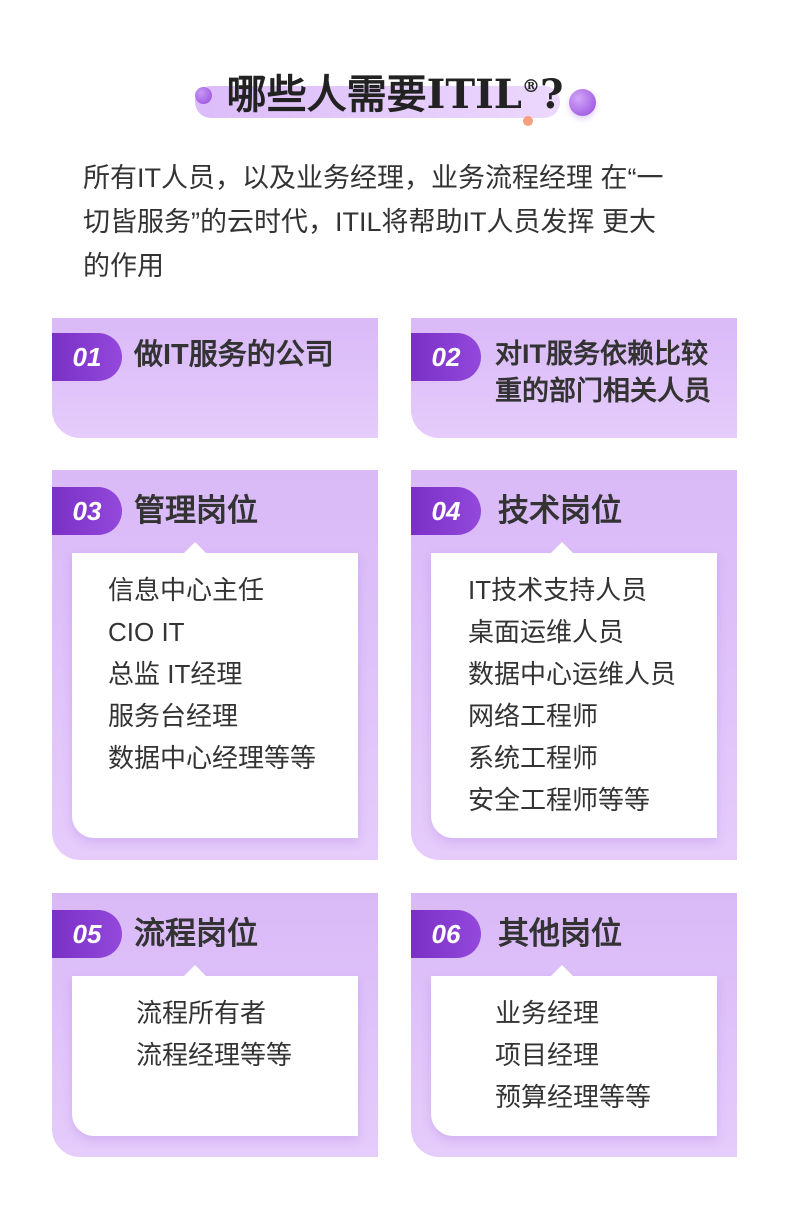  What do you see at coordinates (373, 178) in the screenshot?
I see `intro-line: 所有IT人员，以及业务经理，业务流程经理 在“一` at bounding box center [373, 178].